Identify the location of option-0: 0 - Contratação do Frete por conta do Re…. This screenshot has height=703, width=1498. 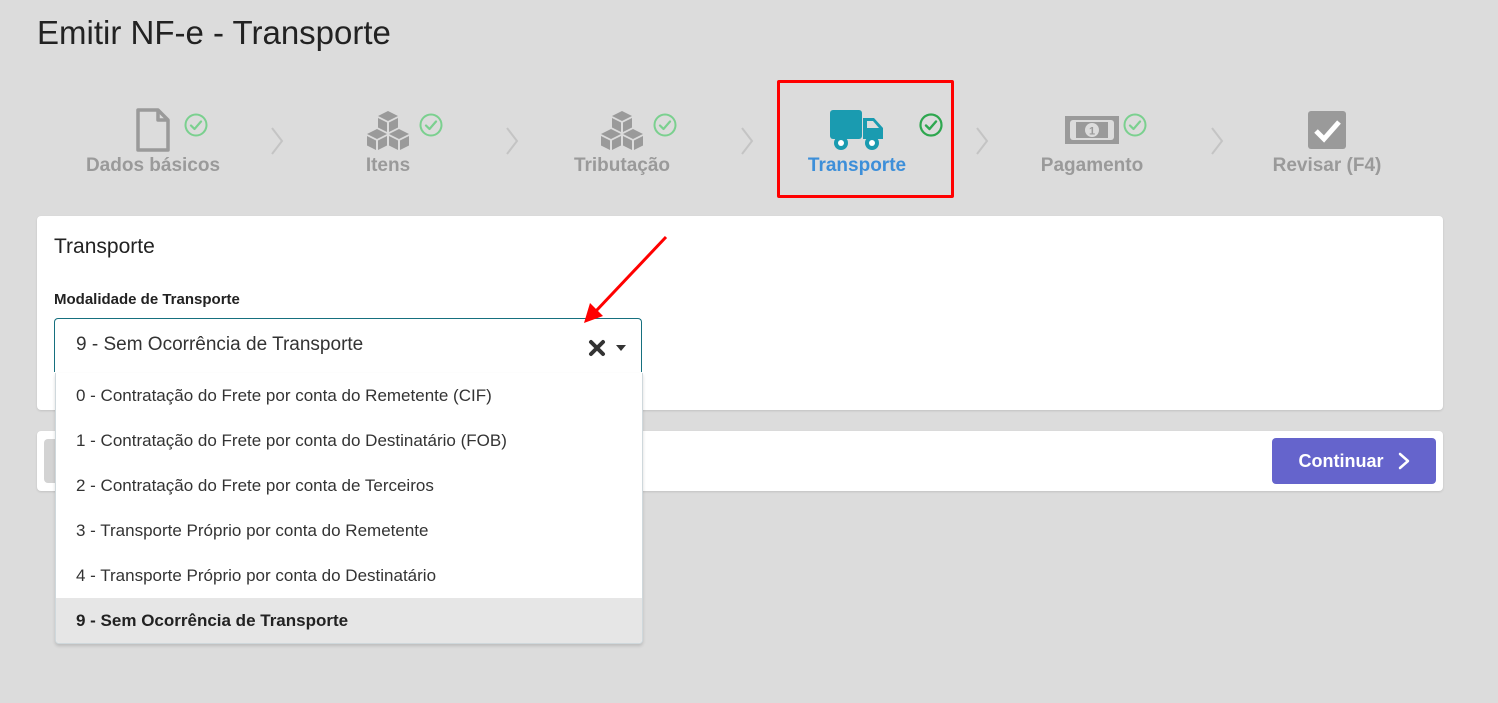
(349, 395).